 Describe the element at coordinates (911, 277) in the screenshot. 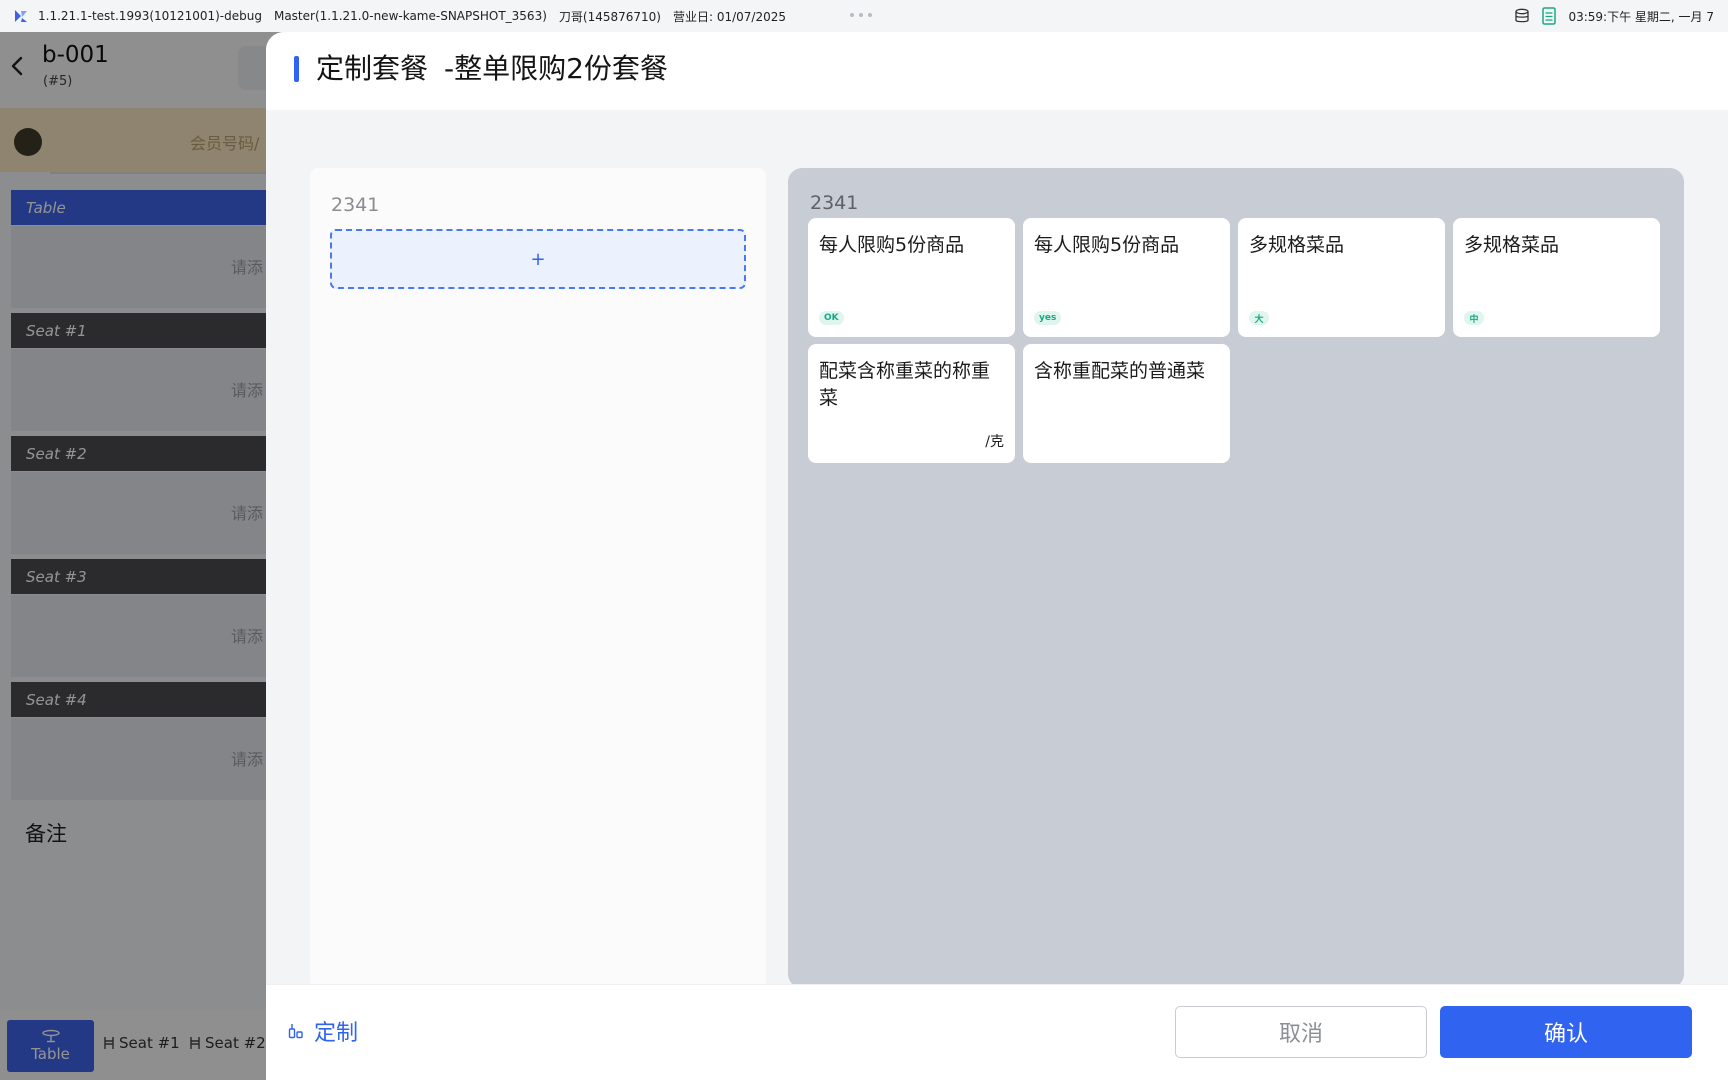

I see `item-card: 每人限购5份商品 OK` at that location.